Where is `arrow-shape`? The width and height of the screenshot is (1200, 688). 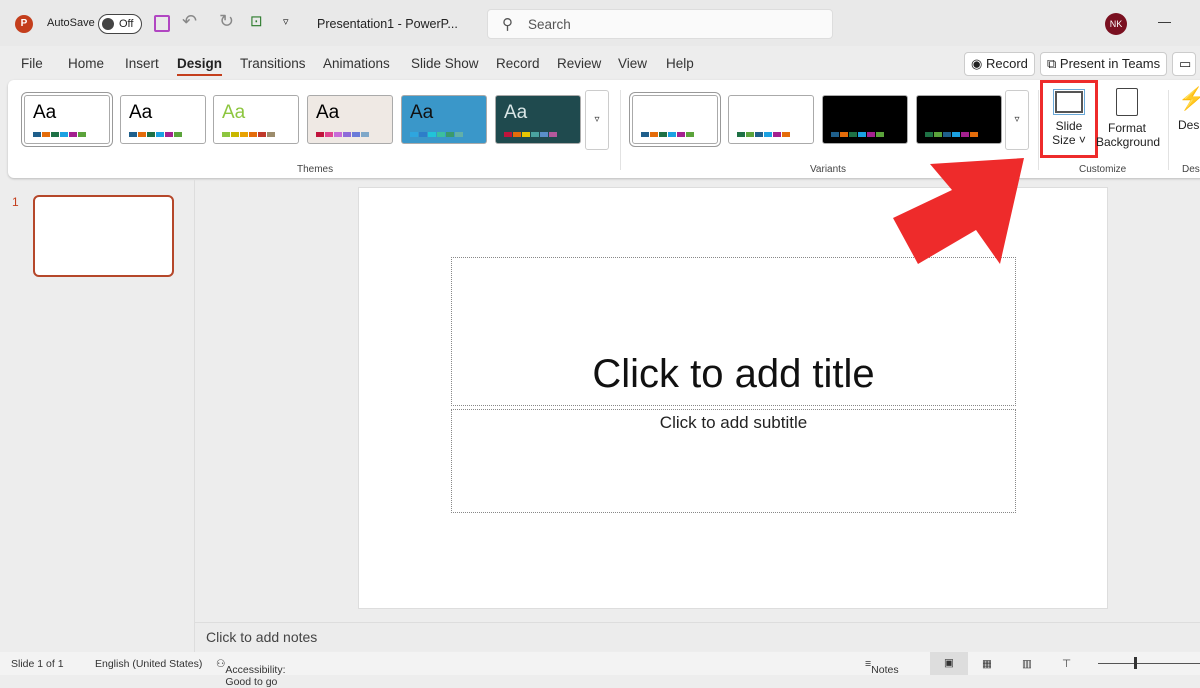
arrow-shape is located at coordinates (958, 211).